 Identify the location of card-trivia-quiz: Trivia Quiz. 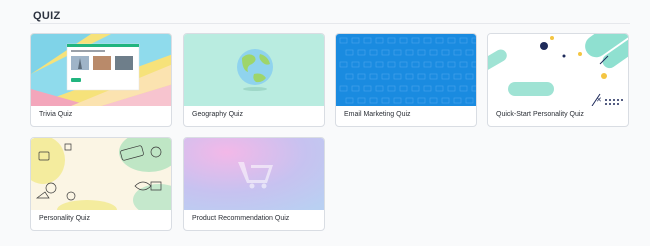
(101, 80).